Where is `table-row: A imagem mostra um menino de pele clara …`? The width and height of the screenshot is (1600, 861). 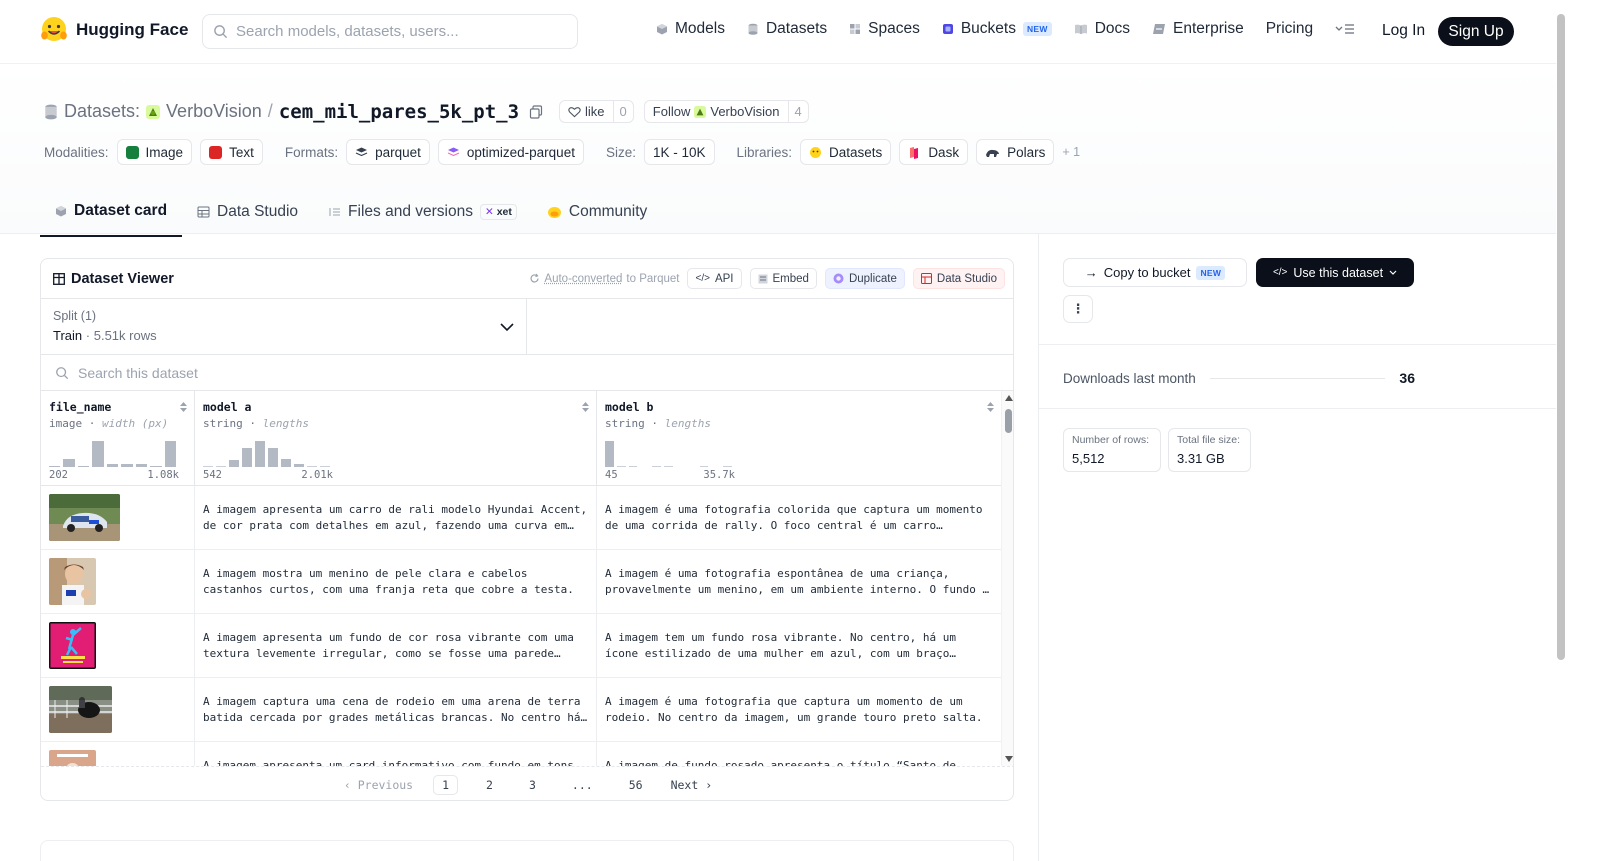
table-row: A imagem mostra um menino de pele clara … is located at coordinates (521, 582).